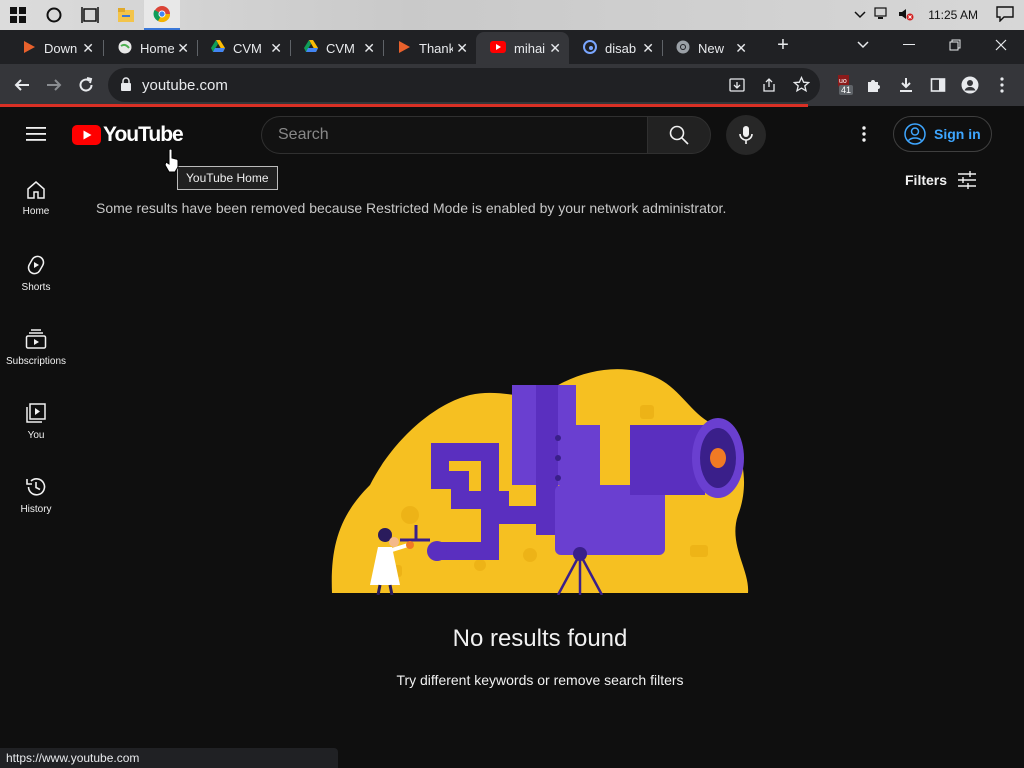  What do you see at coordinates (36, 425) in the screenshot?
I see `sidebar-item-you: You` at bounding box center [36, 425].